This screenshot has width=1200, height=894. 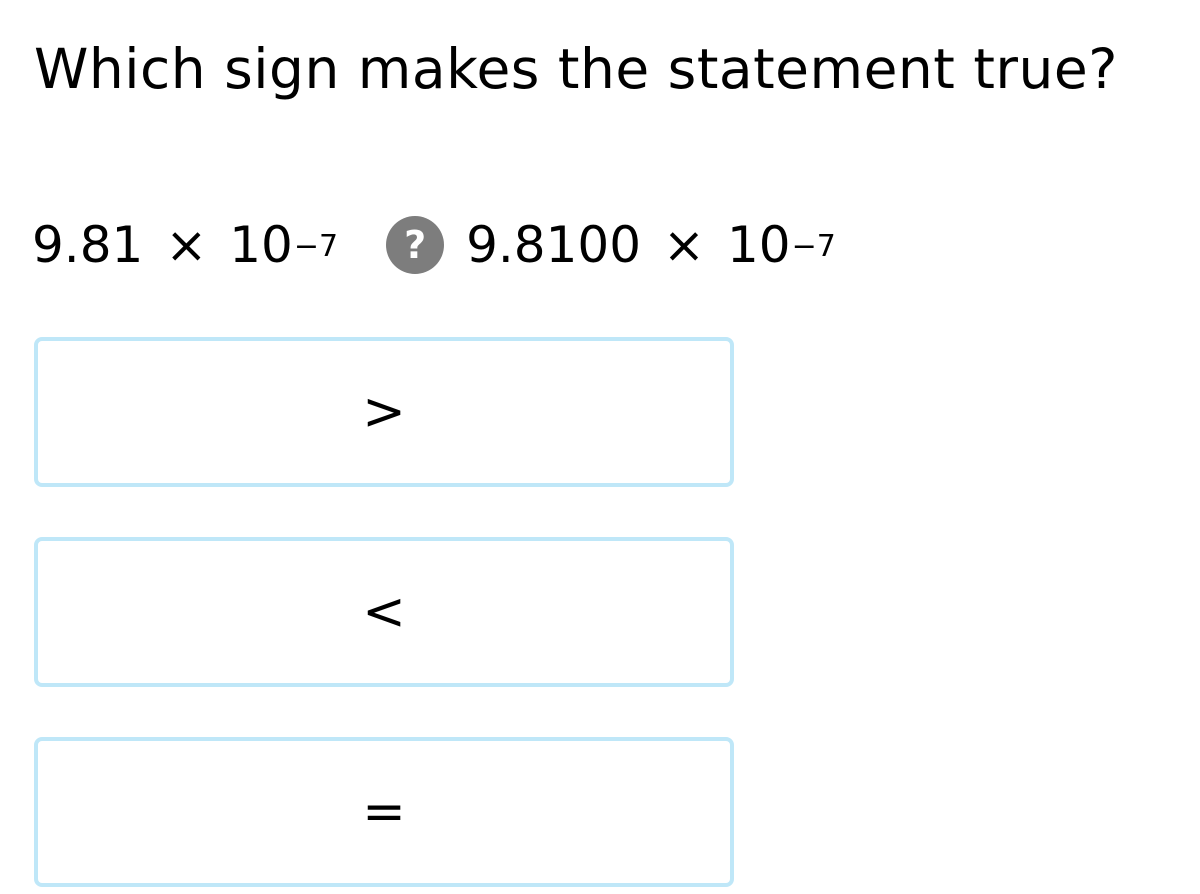 I want to click on choice-equal-button: =, so click(x=384, y=812).